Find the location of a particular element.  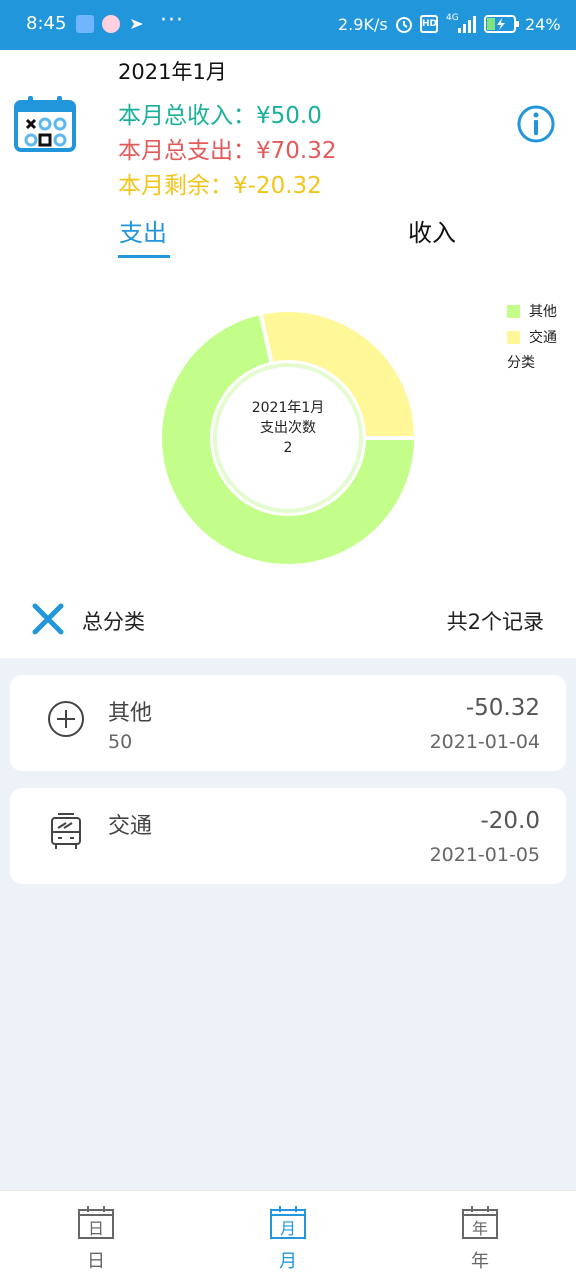

status-bar: 8:45 ··· 2.9K/s HD 4G 24% is located at coordinates (288, 25).